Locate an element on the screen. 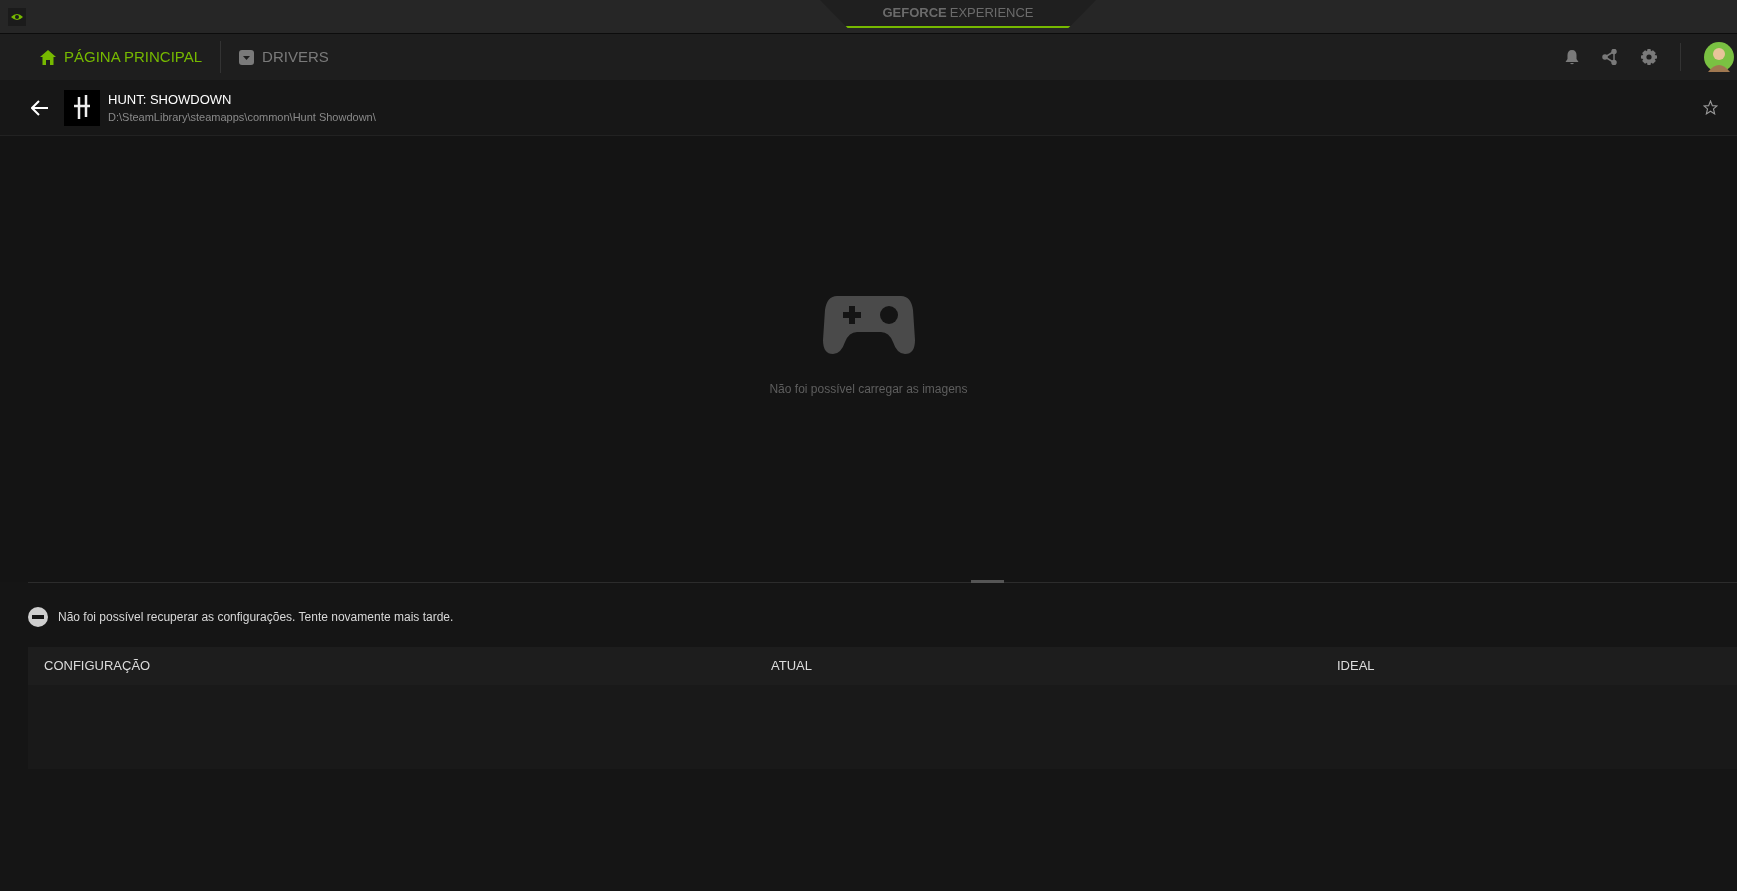  brand-text: GEFORCE is located at coordinates (914, 13).